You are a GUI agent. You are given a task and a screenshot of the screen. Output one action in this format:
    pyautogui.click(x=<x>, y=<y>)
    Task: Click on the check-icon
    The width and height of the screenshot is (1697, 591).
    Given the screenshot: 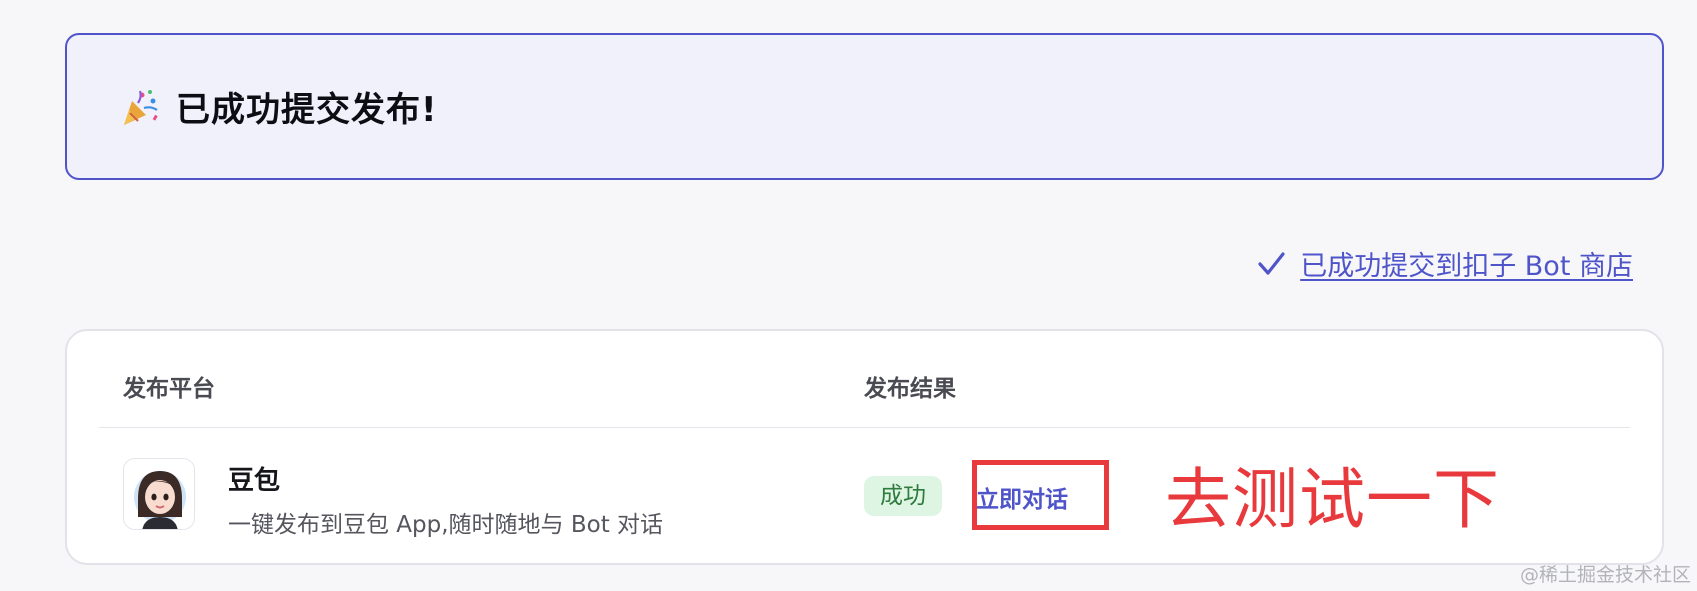 What is the action you would take?
    pyautogui.click(x=1271, y=264)
    